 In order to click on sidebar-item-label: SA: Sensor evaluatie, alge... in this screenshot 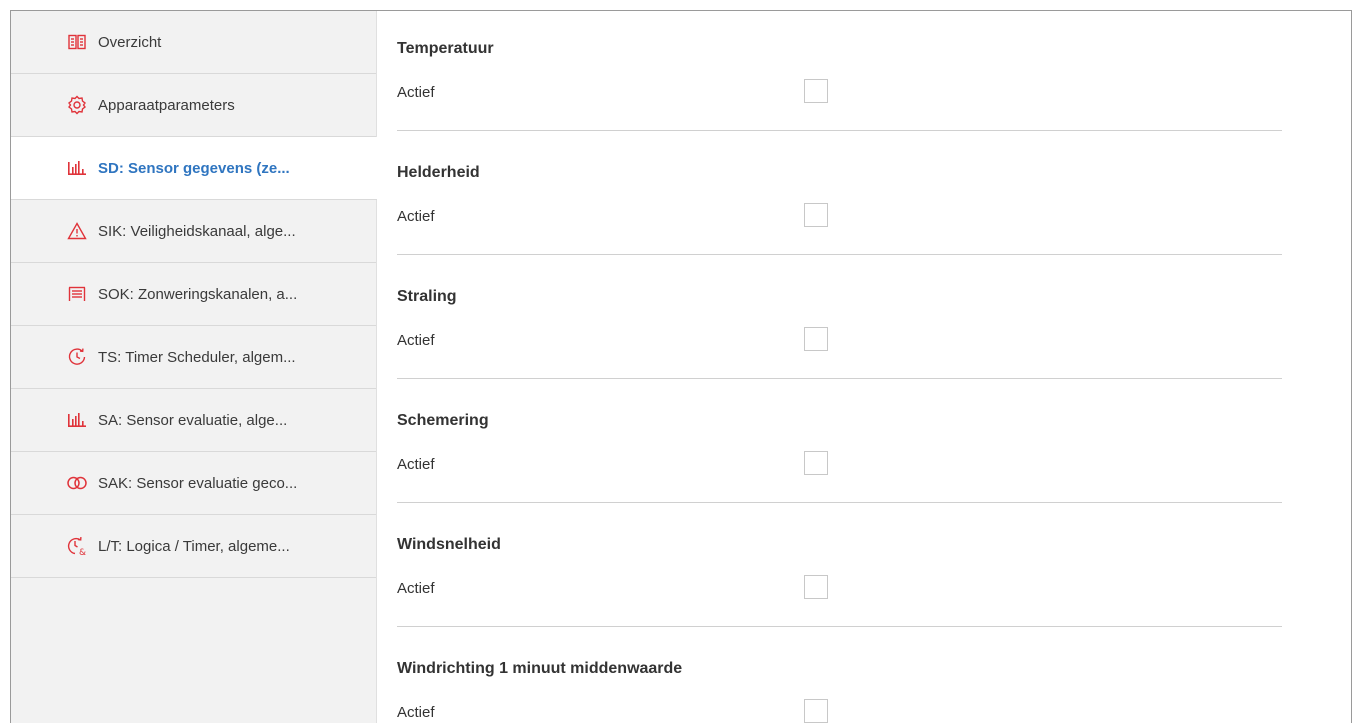, I will do `click(193, 420)`.